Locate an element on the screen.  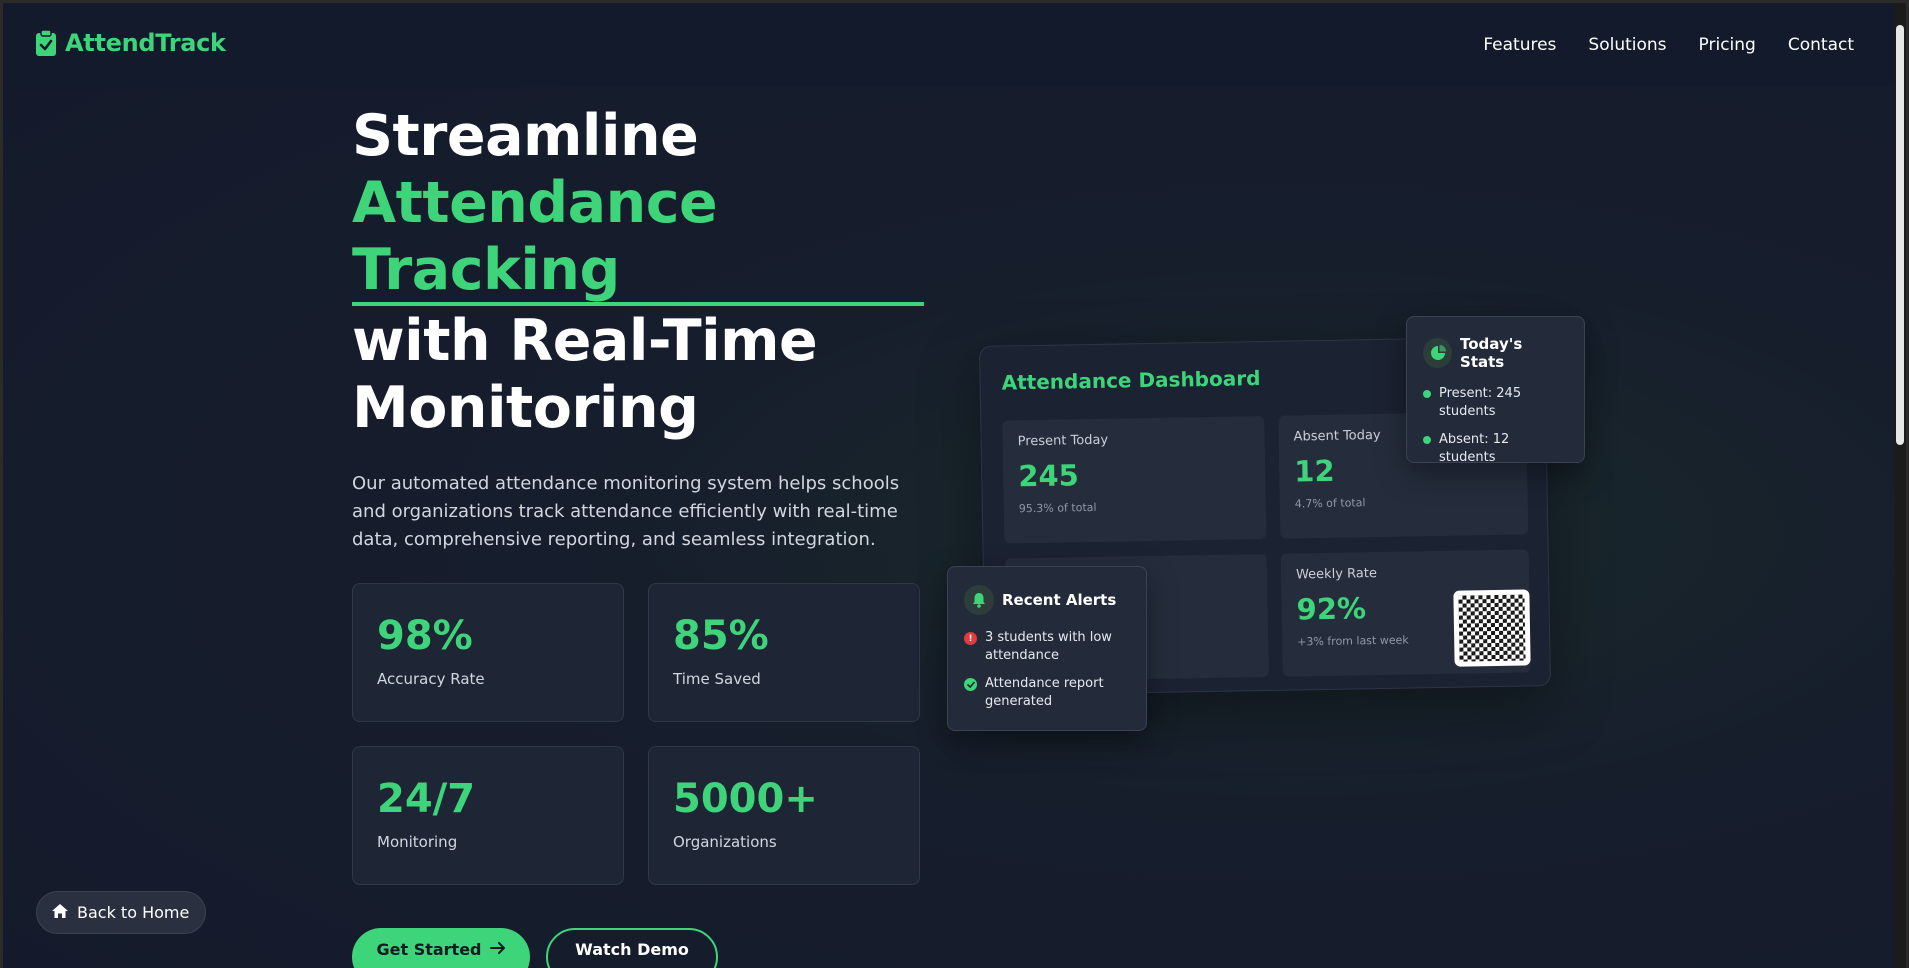
scrollbar is located at coordinates (1900, 485).